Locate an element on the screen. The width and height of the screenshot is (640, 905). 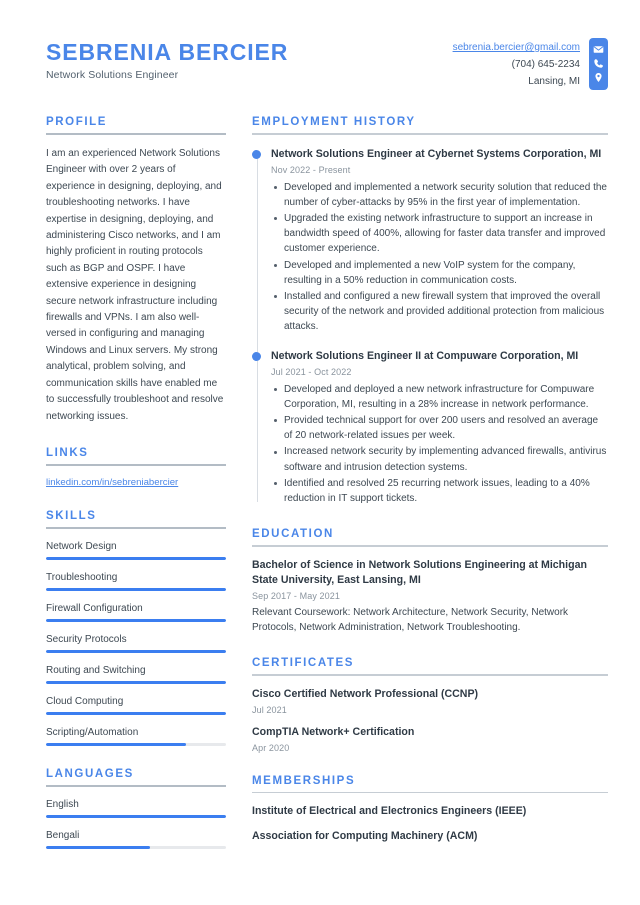
list-item: Network Design is located at coordinates (136, 550).